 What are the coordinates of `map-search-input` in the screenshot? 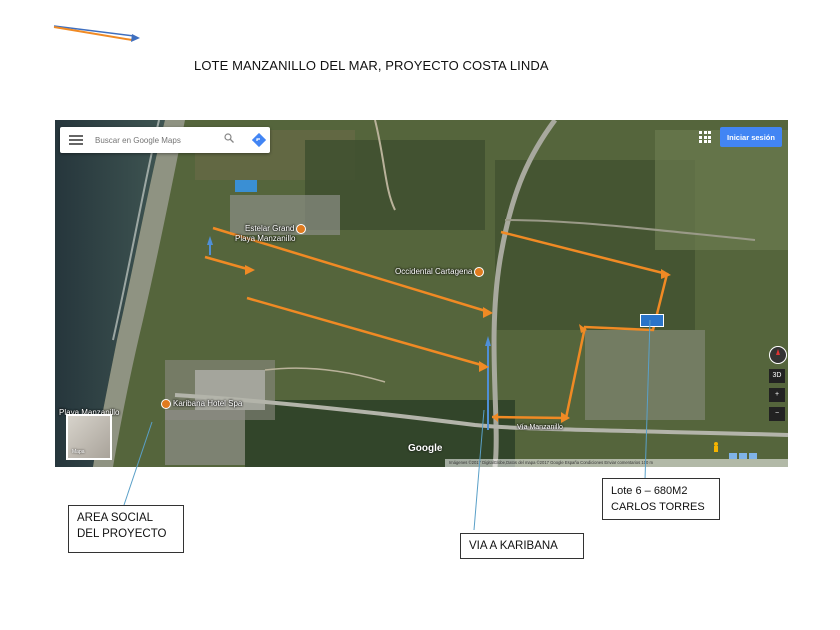 It's located at (155, 140).